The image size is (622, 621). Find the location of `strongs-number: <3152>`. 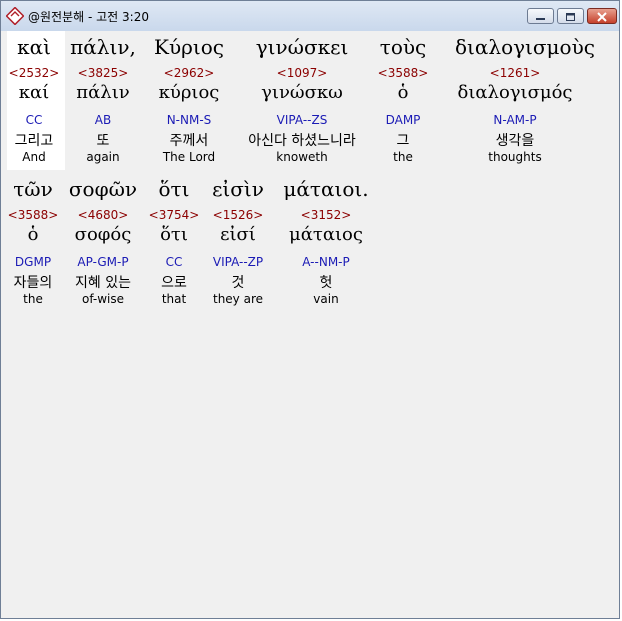

strongs-number: <3152> is located at coordinates (326, 215).